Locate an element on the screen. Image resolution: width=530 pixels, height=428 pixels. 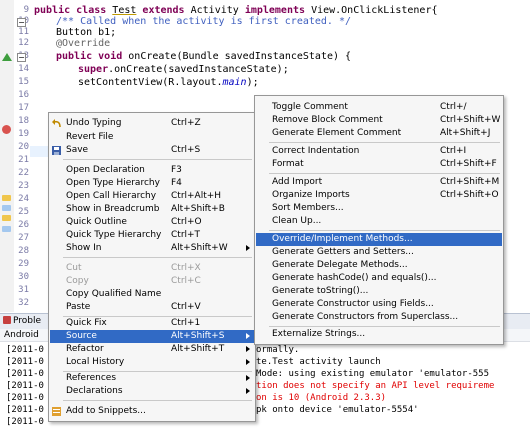
menu-item-cut: Cut Ctrl+X is located at coordinates (152, 268).